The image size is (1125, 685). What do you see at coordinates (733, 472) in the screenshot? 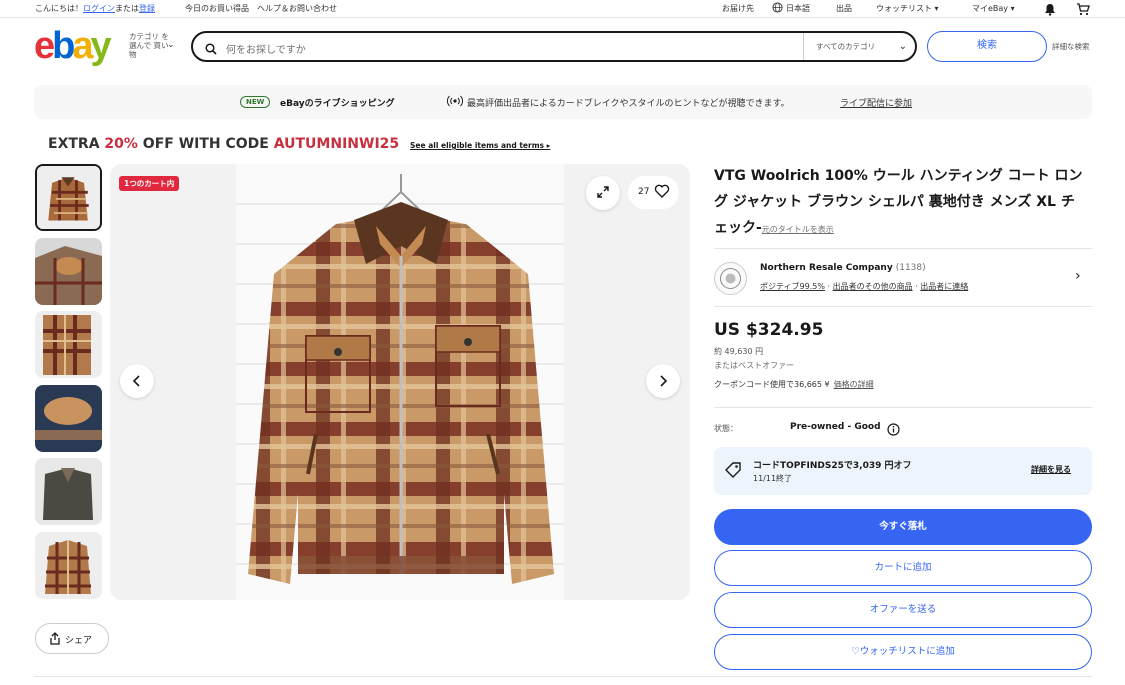
I see `coupon-tag-icon` at bounding box center [733, 472].